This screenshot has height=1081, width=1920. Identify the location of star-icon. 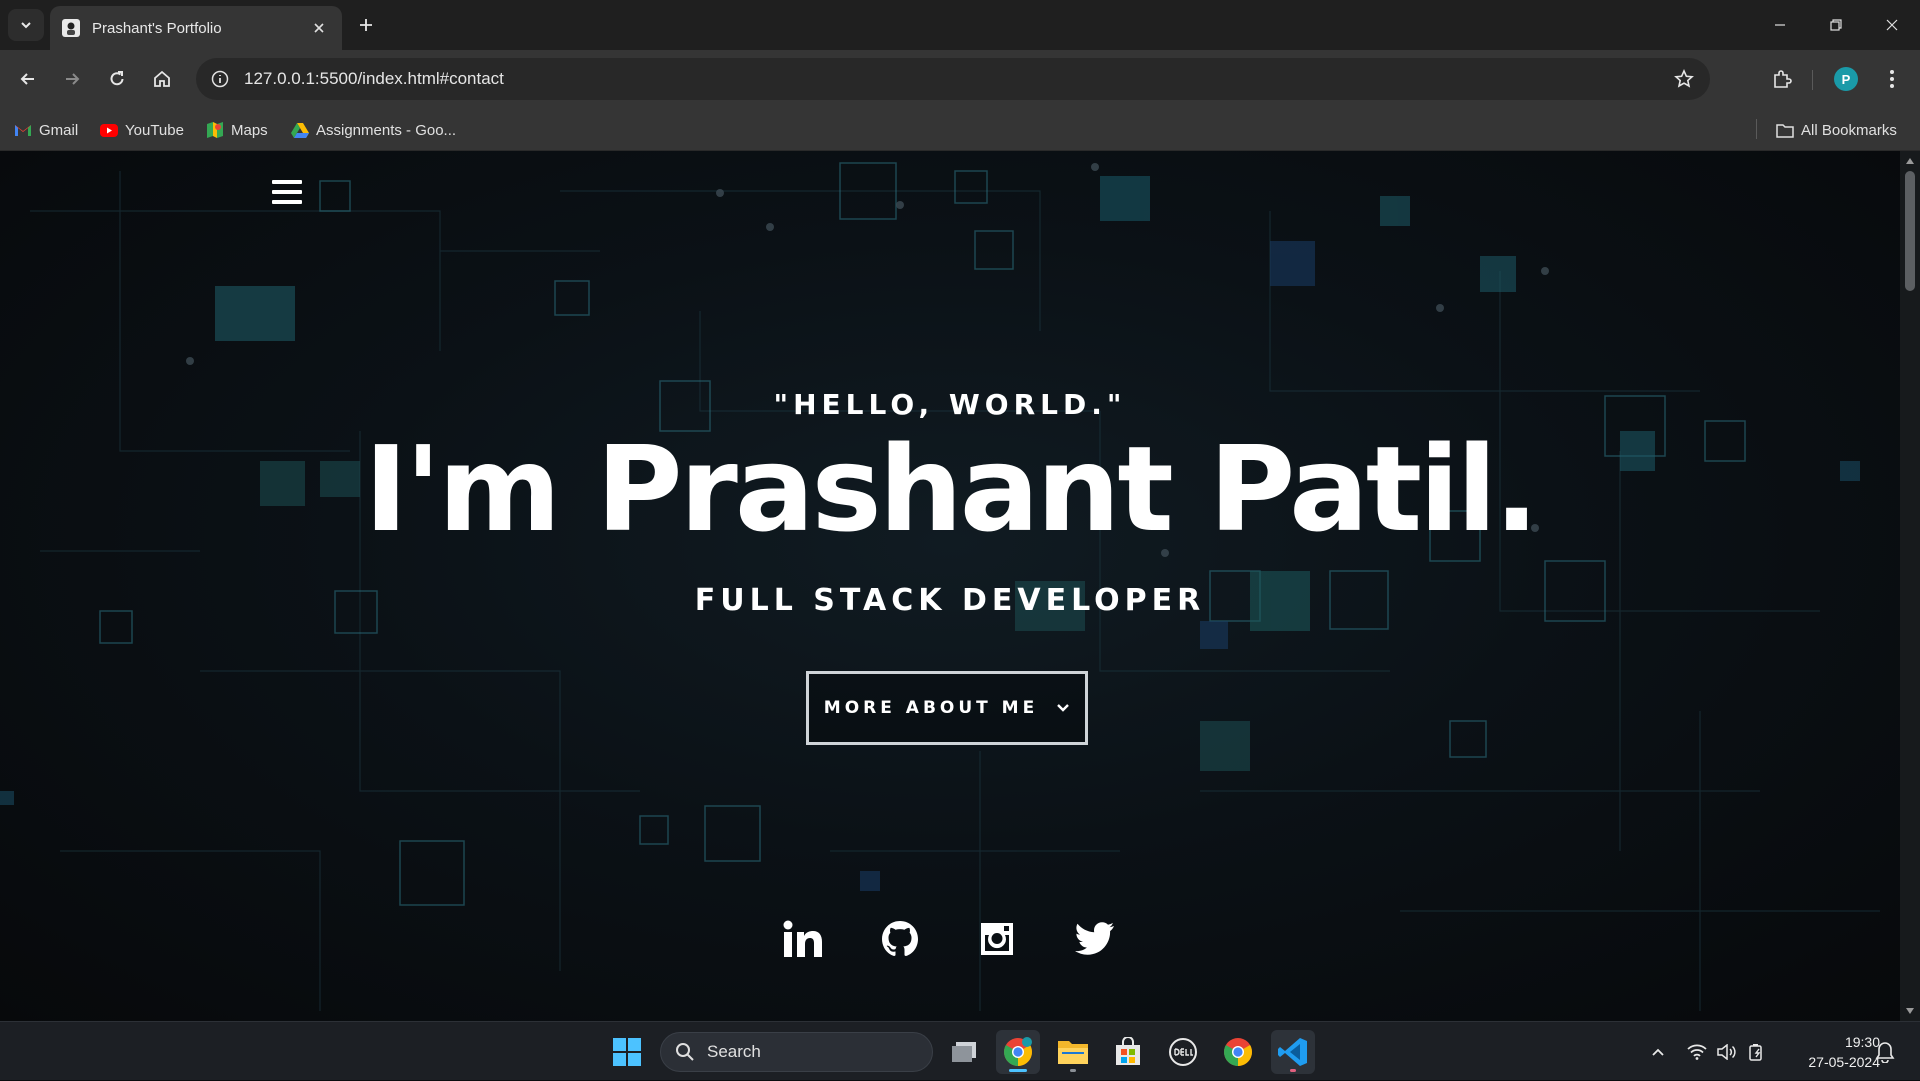
(1684, 78).